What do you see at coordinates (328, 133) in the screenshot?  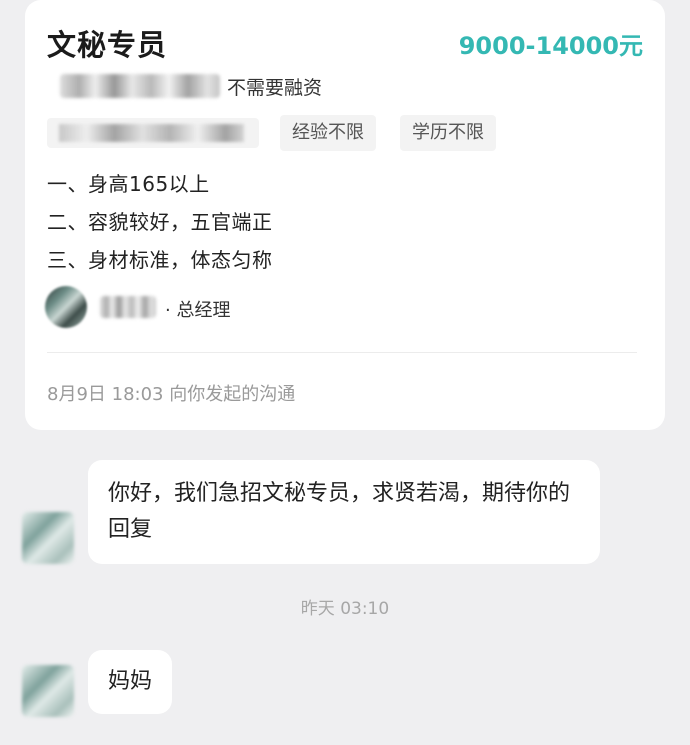 I see `experience-tag: 经验不限` at bounding box center [328, 133].